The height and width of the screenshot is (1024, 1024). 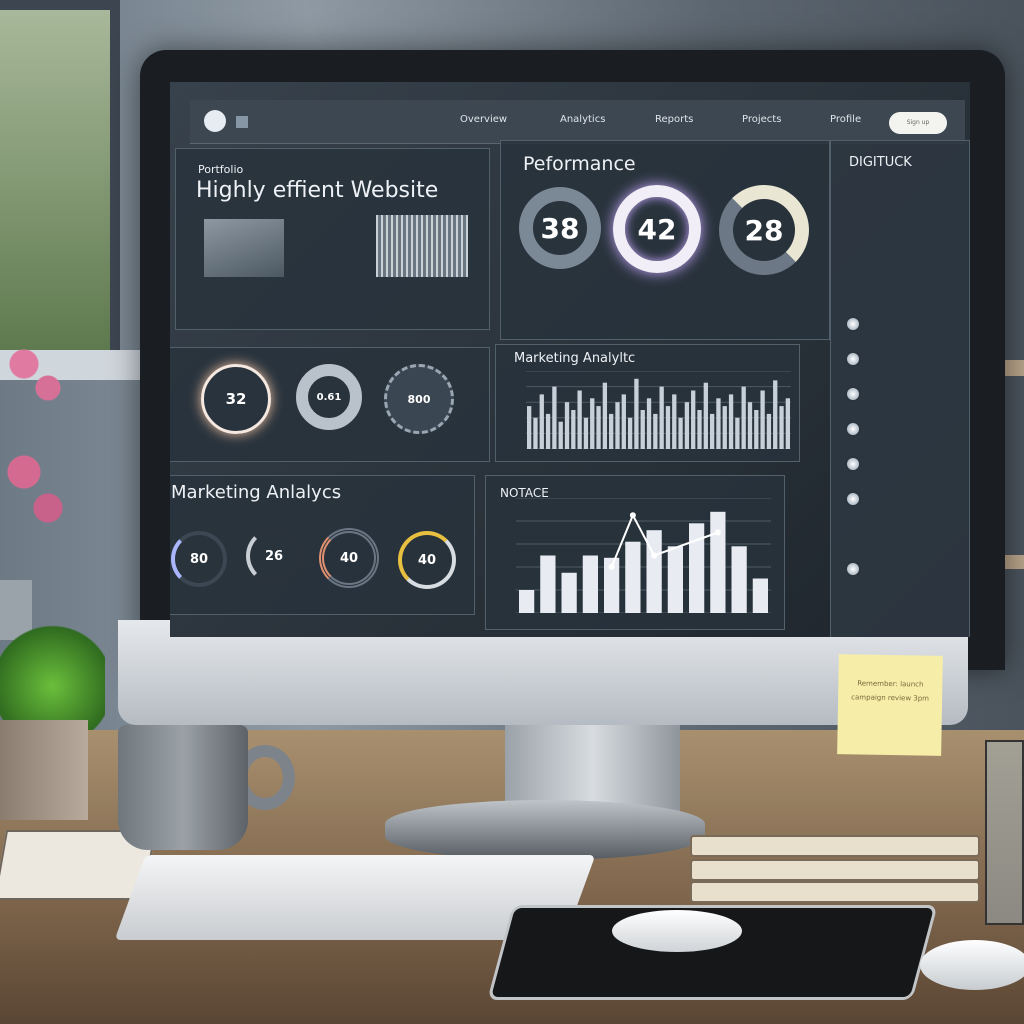 What do you see at coordinates (575, 358) in the screenshot?
I see `chart-title: Marketing Analyltc` at bounding box center [575, 358].